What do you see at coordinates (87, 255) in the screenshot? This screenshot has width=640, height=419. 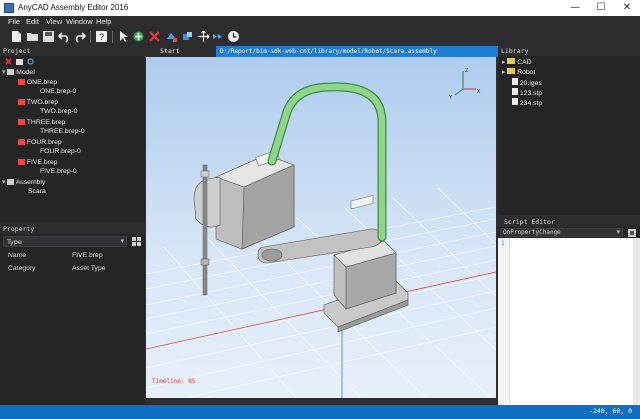 I see `property-value: FIVE.brep` at bounding box center [87, 255].